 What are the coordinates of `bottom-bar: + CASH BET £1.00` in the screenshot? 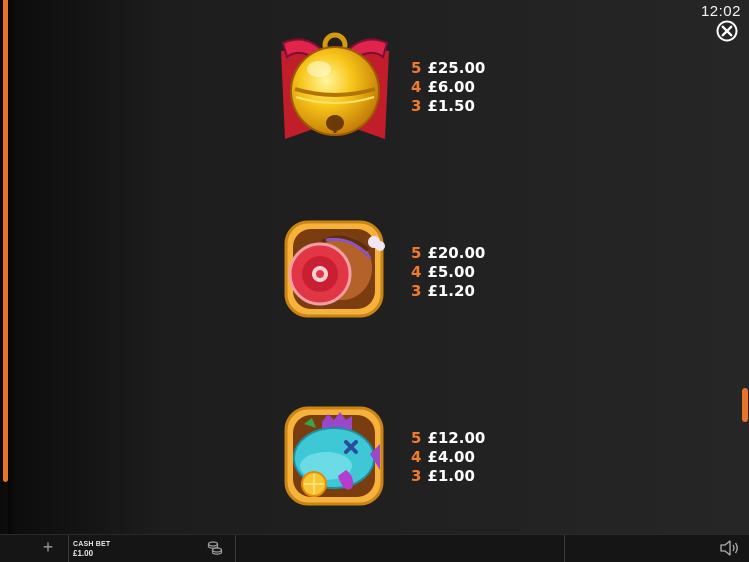 It's located at (374, 548).